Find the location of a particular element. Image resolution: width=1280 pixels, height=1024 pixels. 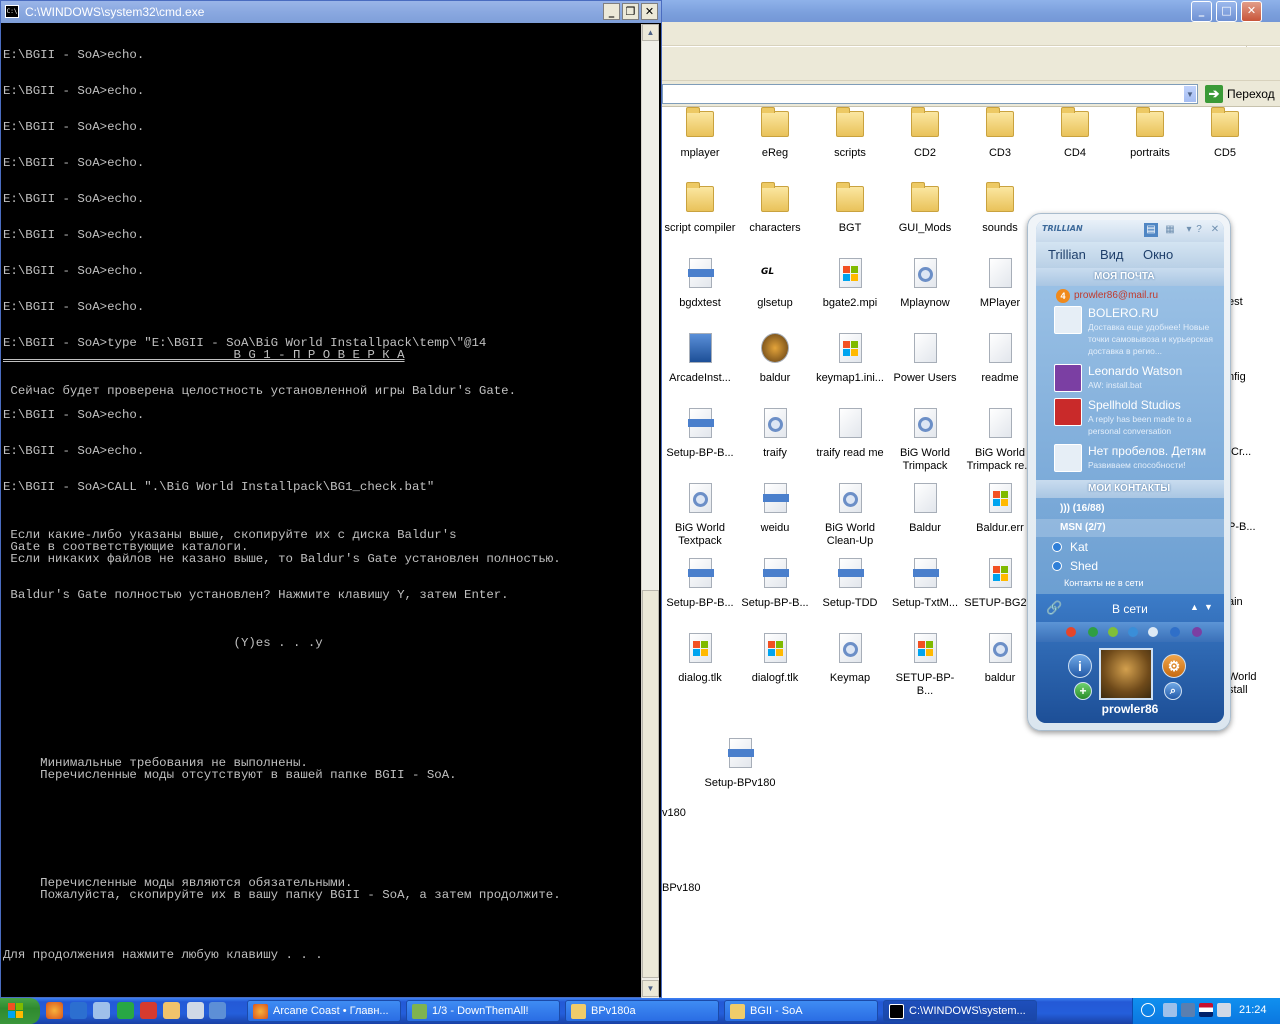

file-item: scripts is located at coordinates (850, 133).